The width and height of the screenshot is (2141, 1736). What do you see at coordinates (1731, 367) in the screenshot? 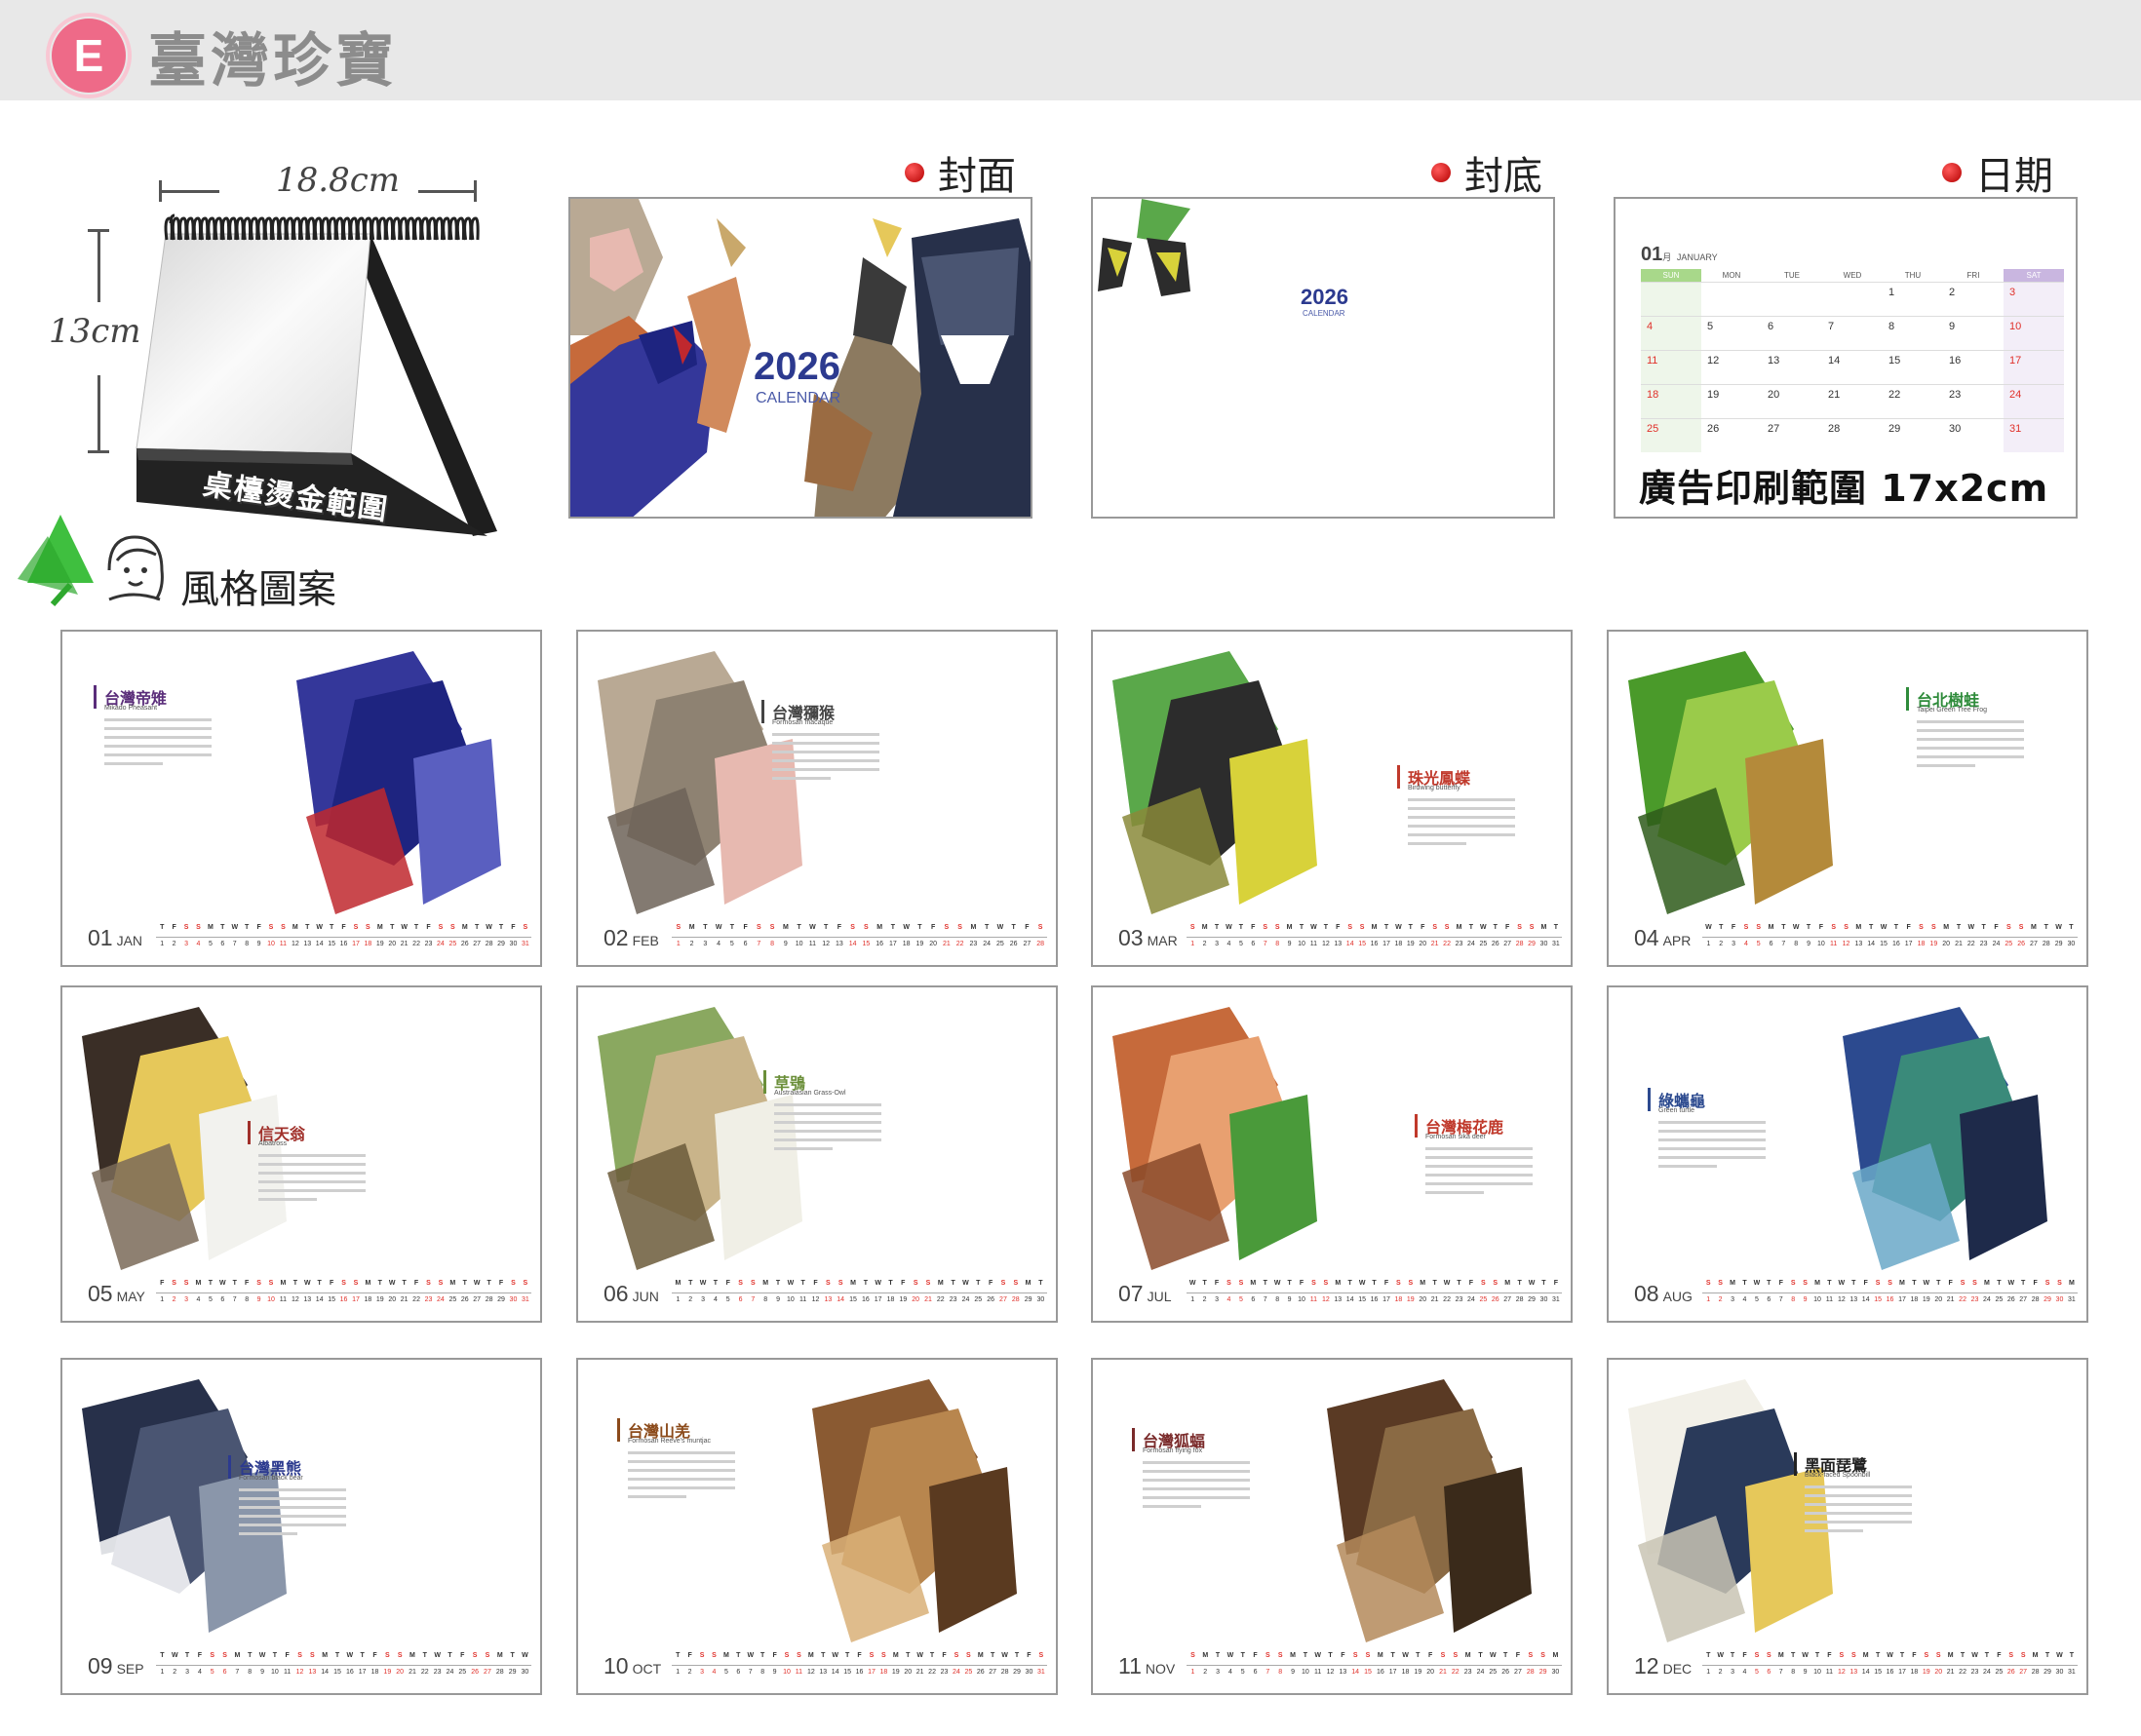
I see `date-cell: 12` at bounding box center [1731, 367].